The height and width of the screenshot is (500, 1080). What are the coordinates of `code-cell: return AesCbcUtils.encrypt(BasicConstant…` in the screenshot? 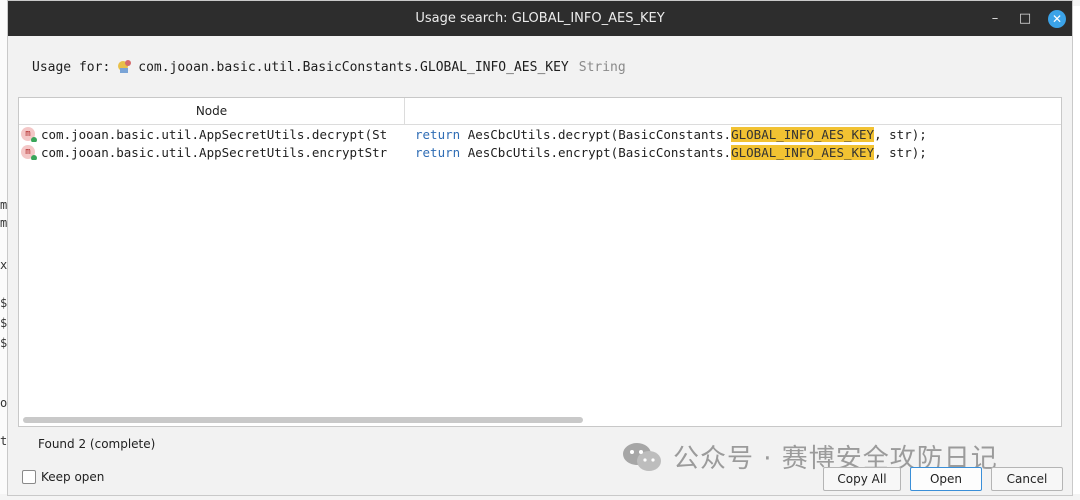 It's located at (733, 152).